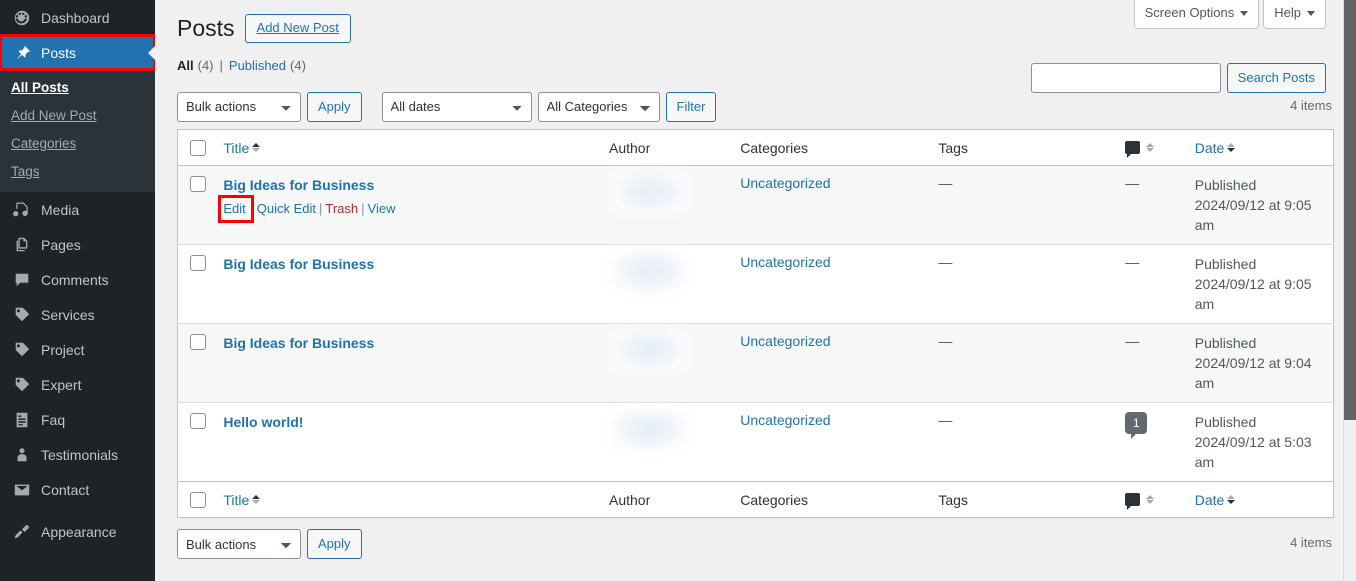 The height and width of the screenshot is (581, 1356). Describe the element at coordinates (456, 106) in the screenshot. I see `date-filter-select: All dates` at that location.